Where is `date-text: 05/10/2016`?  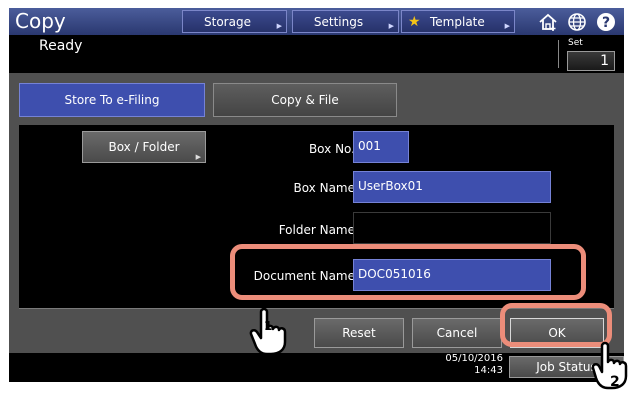
date-text: 05/10/2016 is located at coordinates (474, 358).